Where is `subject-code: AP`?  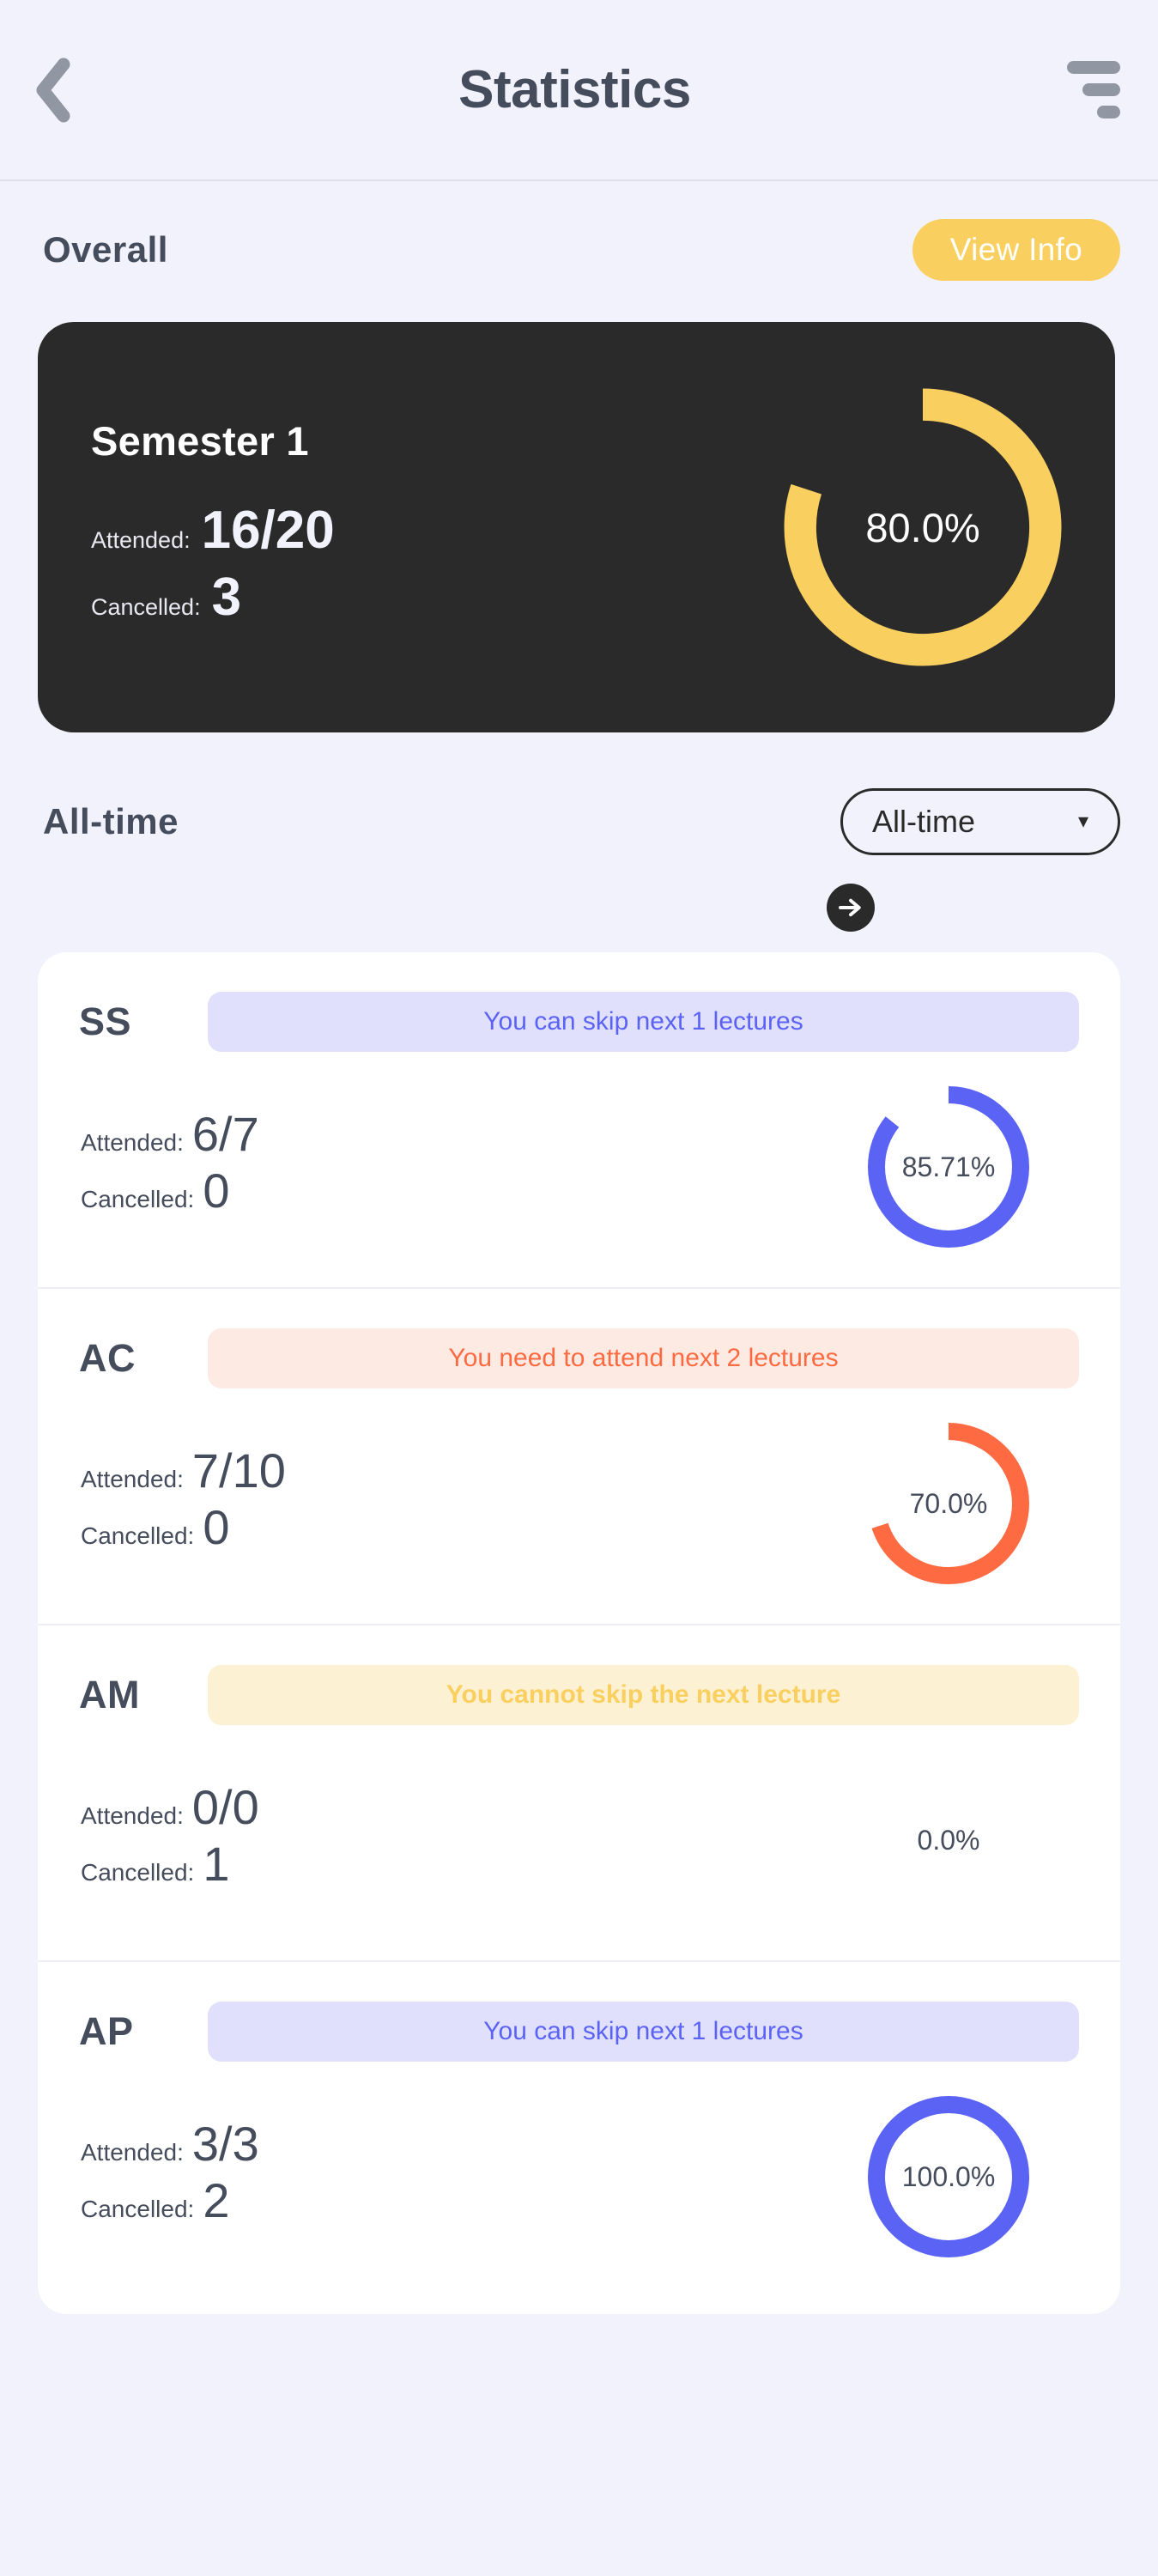
subject-code: AP is located at coordinates (106, 2031).